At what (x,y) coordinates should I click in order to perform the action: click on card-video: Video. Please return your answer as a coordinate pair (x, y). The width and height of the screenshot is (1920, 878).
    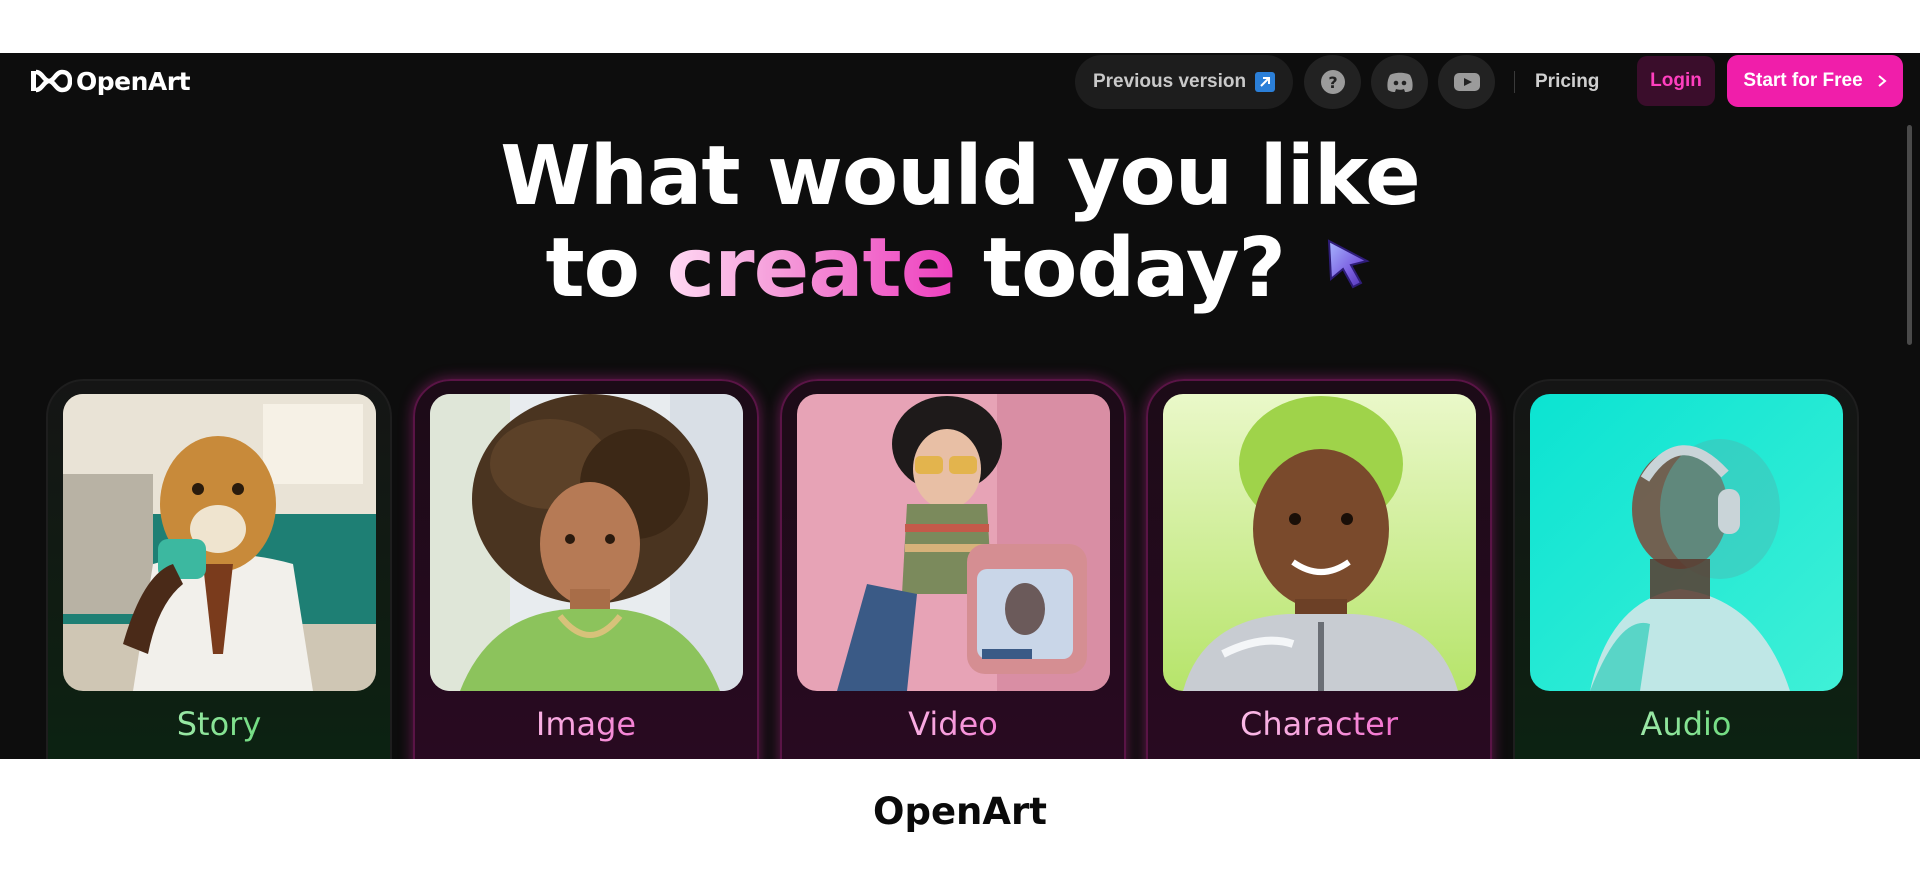
    Looking at the image, I should click on (953, 569).